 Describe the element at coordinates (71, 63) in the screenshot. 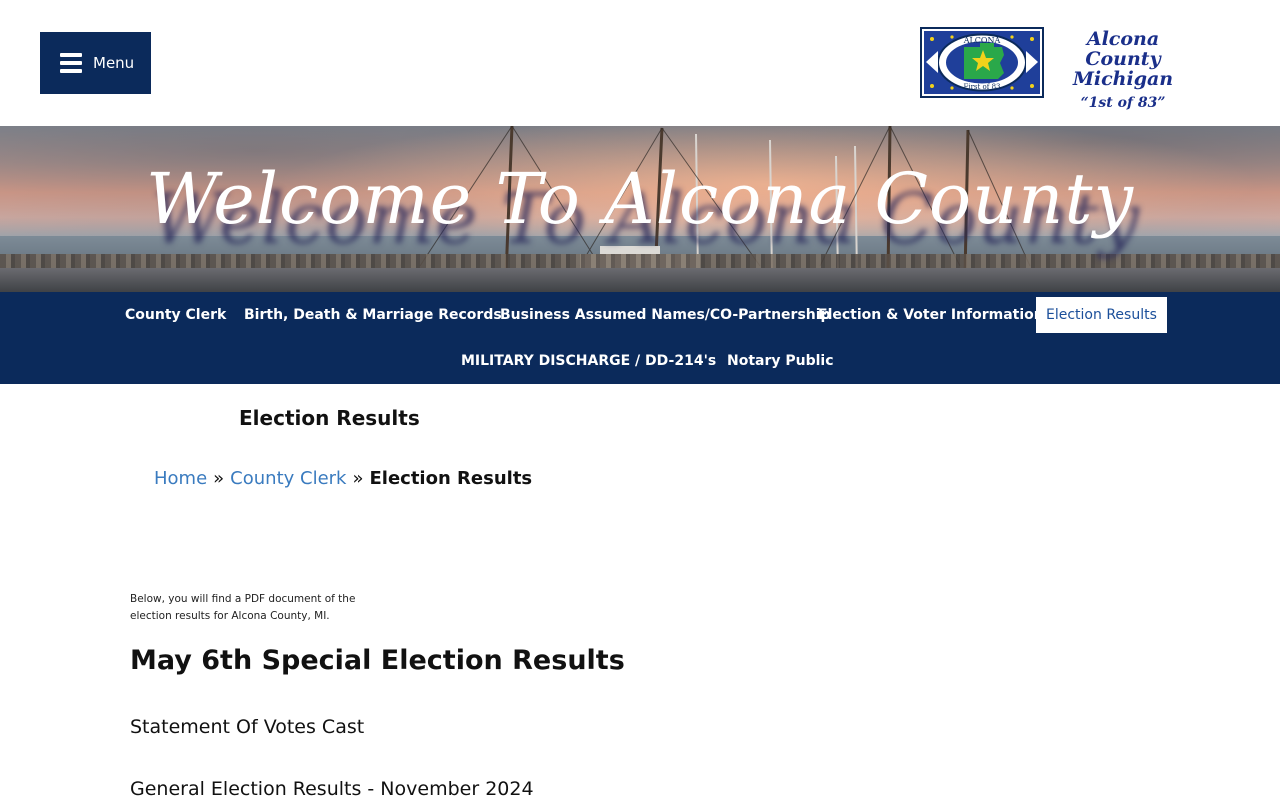

I see `hamburger-icon` at that location.